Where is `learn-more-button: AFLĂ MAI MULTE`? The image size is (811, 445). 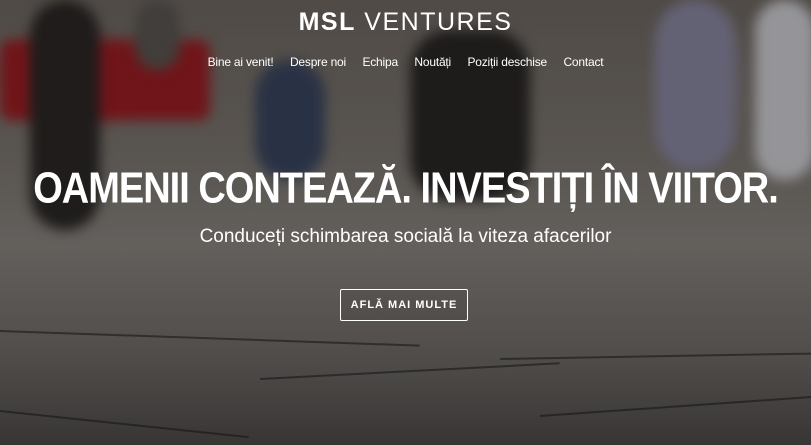
learn-more-button: AFLĂ MAI MULTE is located at coordinates (404, 305).